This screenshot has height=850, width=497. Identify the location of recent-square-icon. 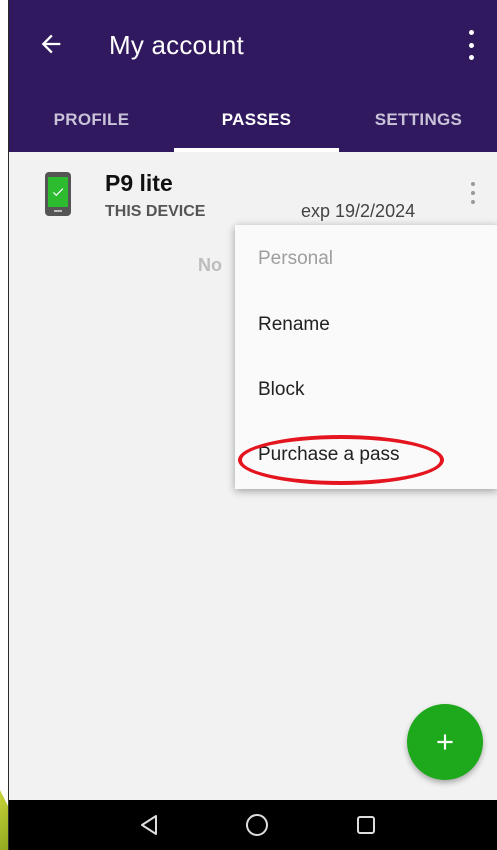
(366, 825).